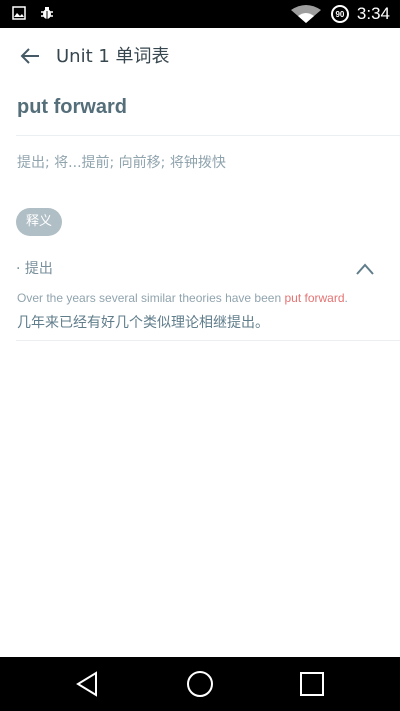 The height and width of the screenshot is (711, 400). I want to click on battery-icon: 90, so click(339, 14).